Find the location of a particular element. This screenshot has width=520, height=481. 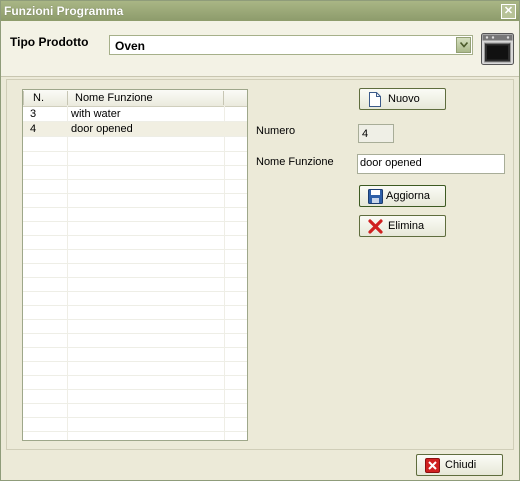

window-title: Funzioni Programma is located at coordinates (64, 11).